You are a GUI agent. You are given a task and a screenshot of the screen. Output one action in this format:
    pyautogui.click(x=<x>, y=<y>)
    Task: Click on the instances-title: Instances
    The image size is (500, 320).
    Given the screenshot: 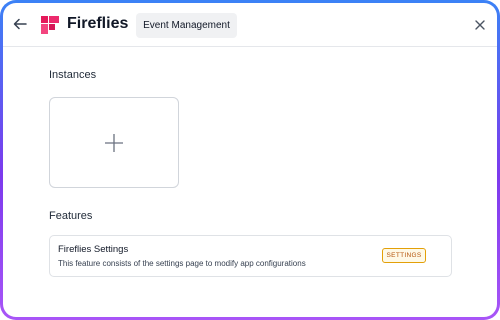 What is the action you would take?
    pyautogui.click(x=73, y=75)
    